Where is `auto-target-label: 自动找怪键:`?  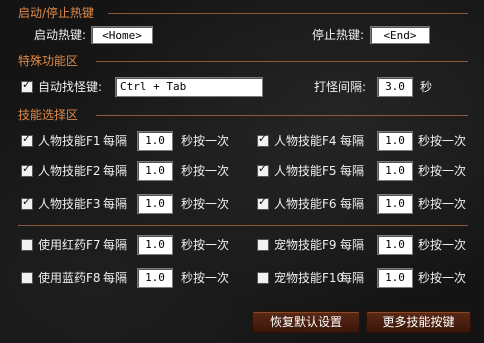 auto-target-label: 自动找怪键: is located at coordinates (70, 87).